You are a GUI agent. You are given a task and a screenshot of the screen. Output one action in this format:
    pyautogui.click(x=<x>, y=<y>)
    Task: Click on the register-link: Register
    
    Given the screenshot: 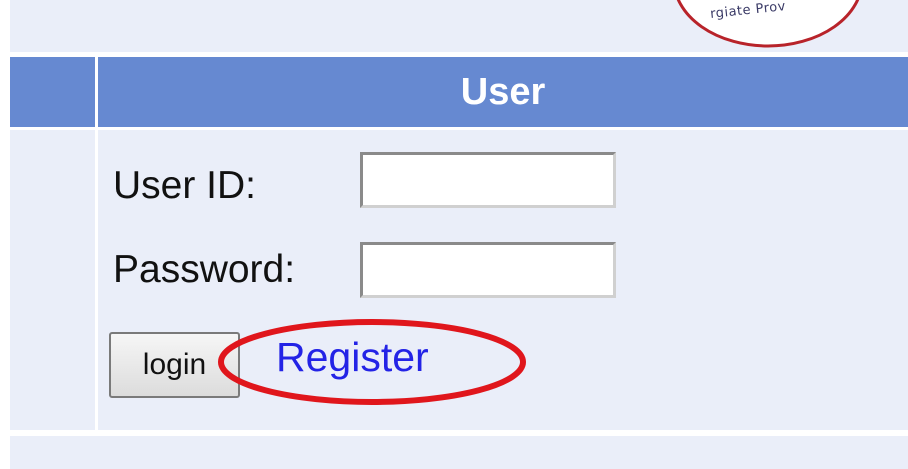 What is the action you would take?
    pyautogui.click(x=352, y=357)
    